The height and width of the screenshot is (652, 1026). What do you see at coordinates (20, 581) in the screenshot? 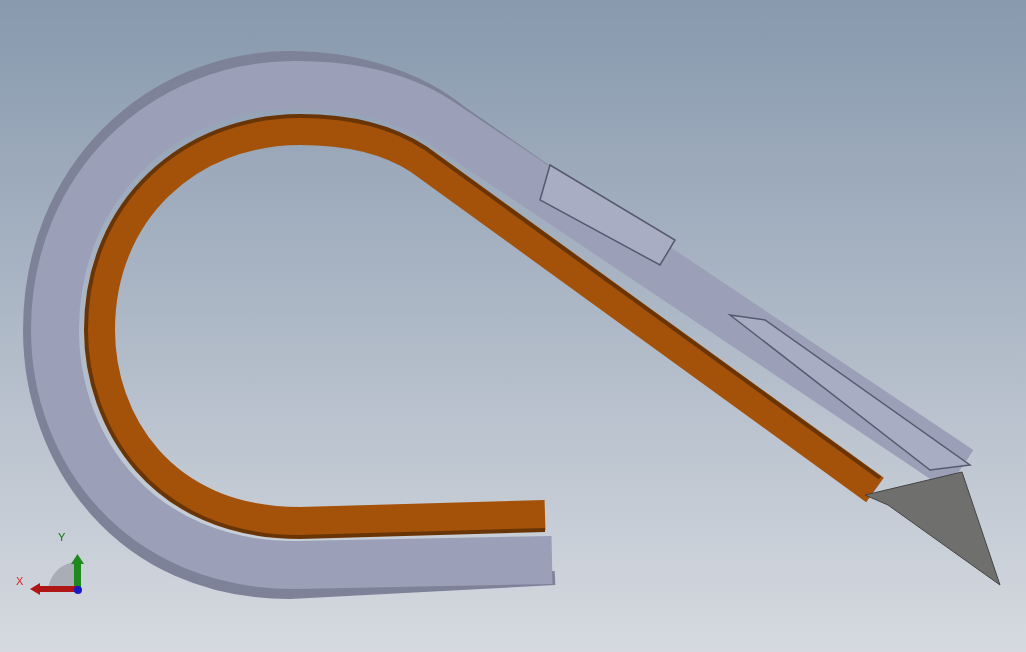
I see `x-axis-label: X` at bounding box center [20, 581].